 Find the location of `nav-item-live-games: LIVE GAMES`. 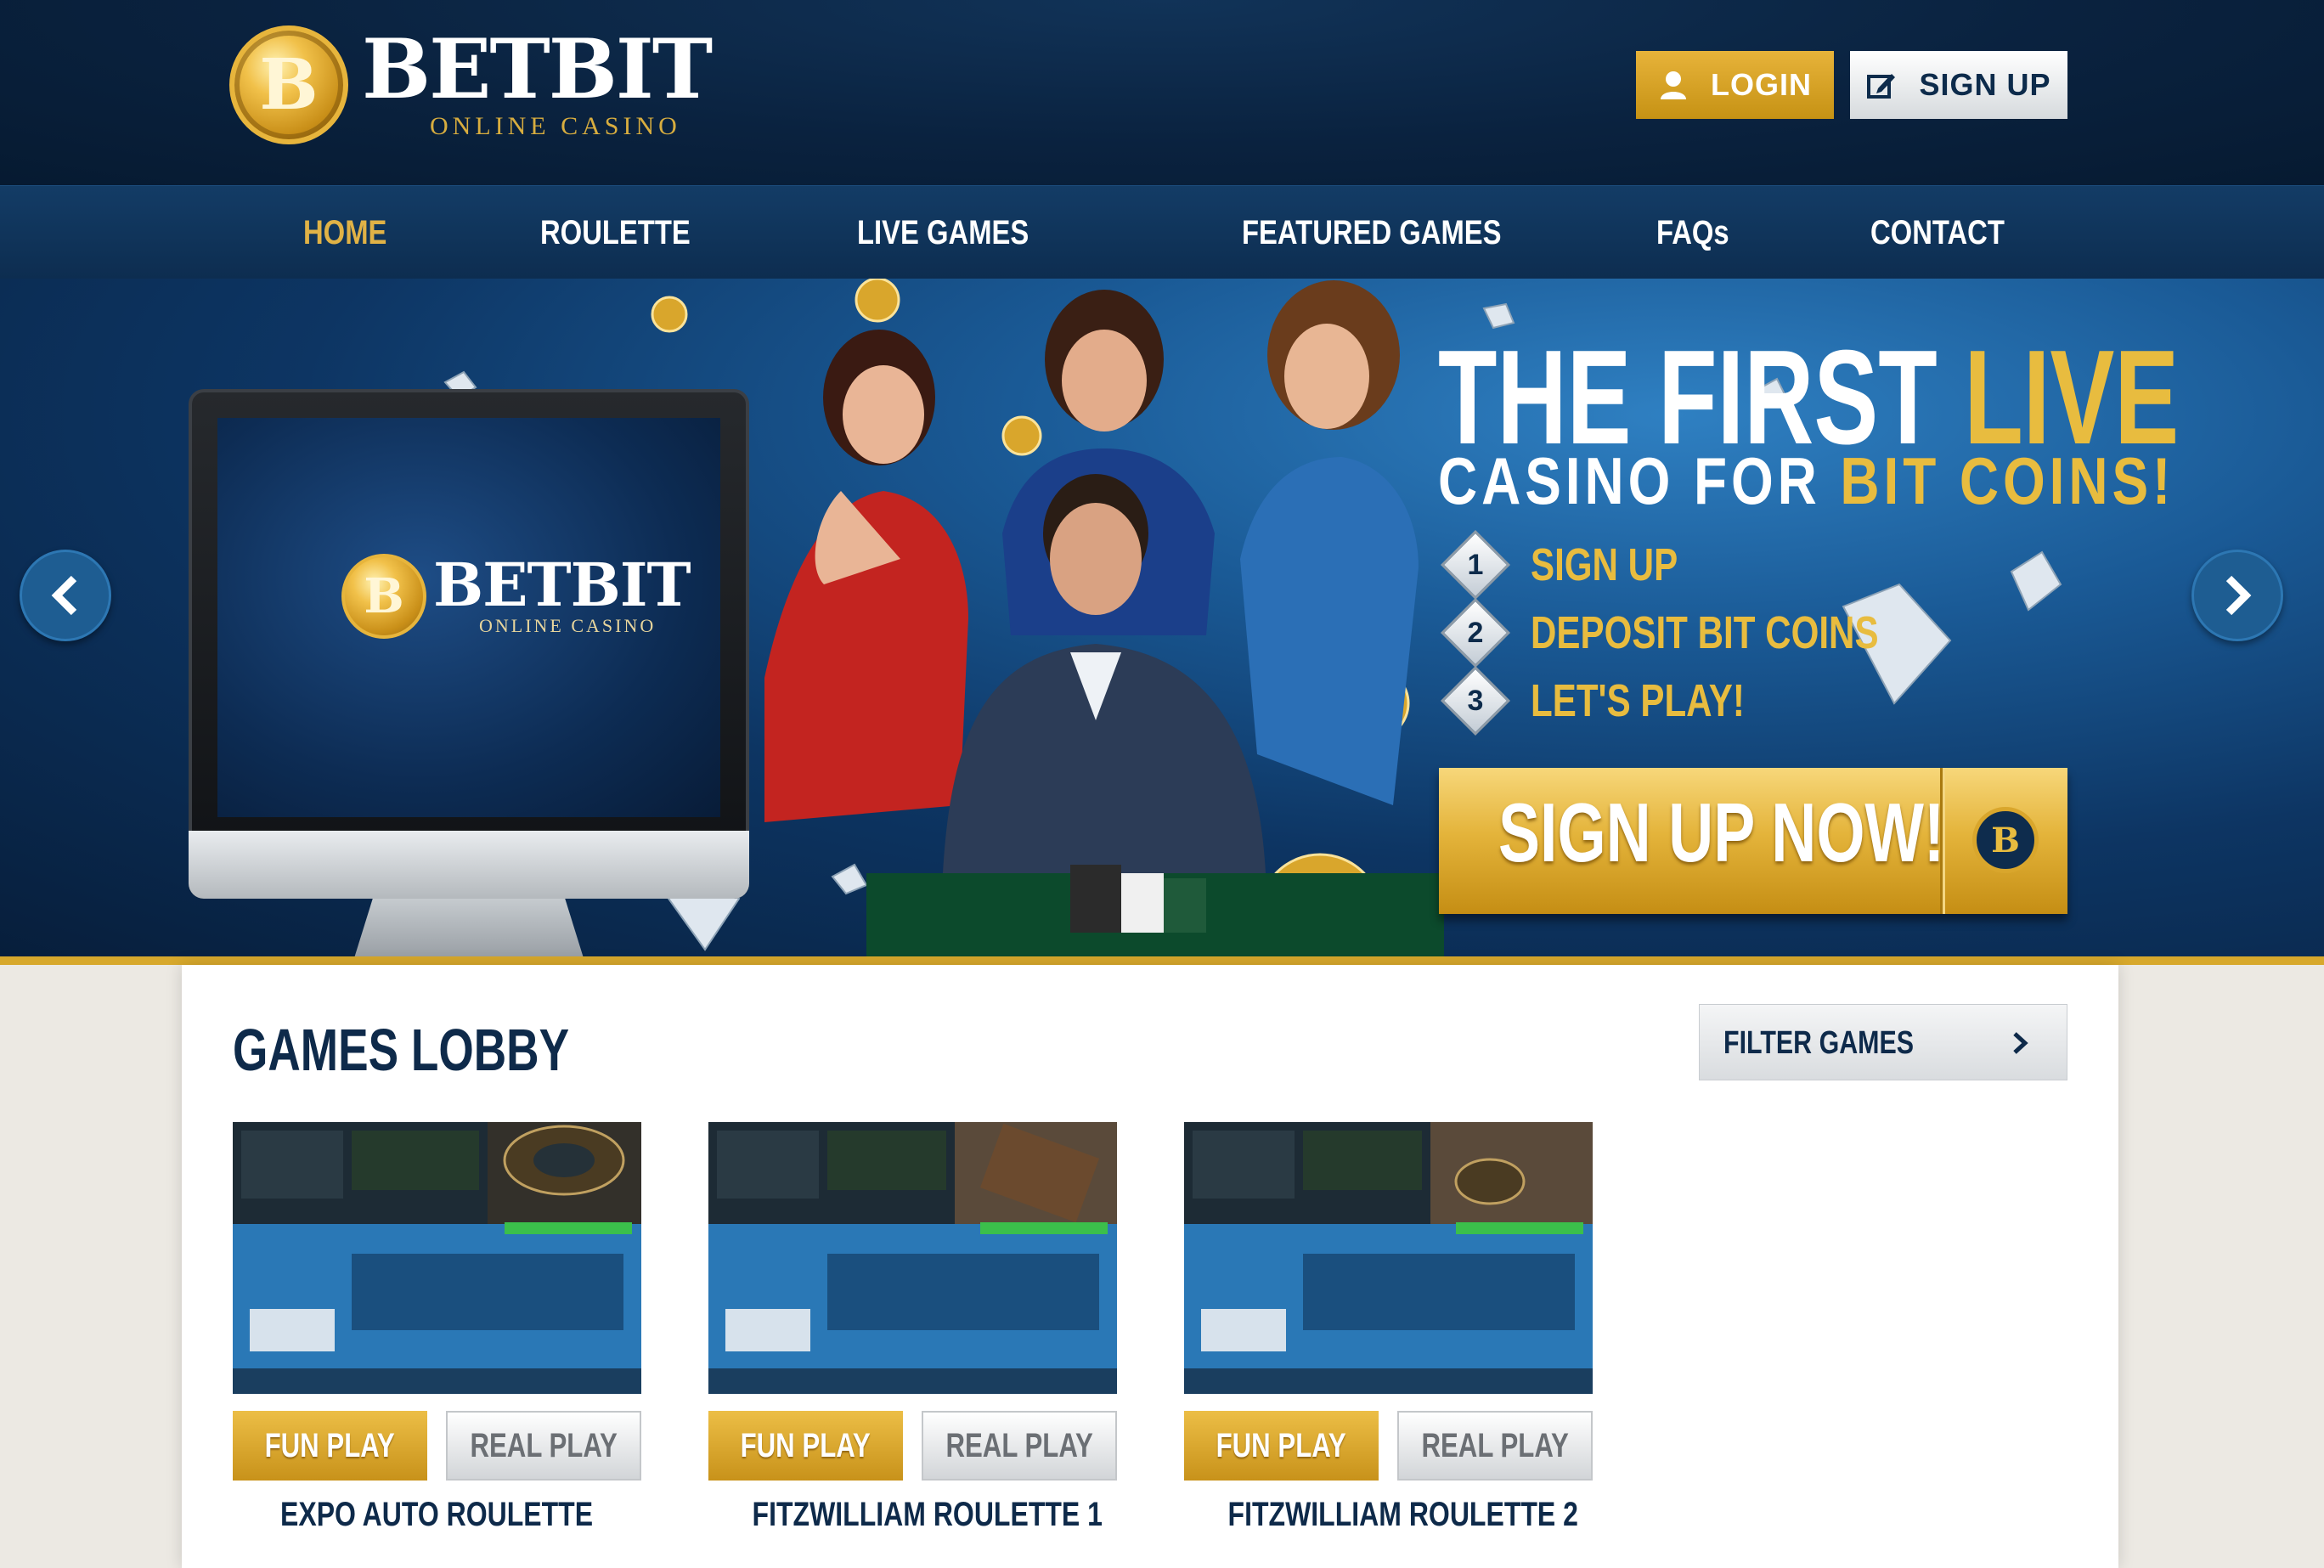

nav-item-live-games: LIVE GAMES is located at coordinates (943, 233).